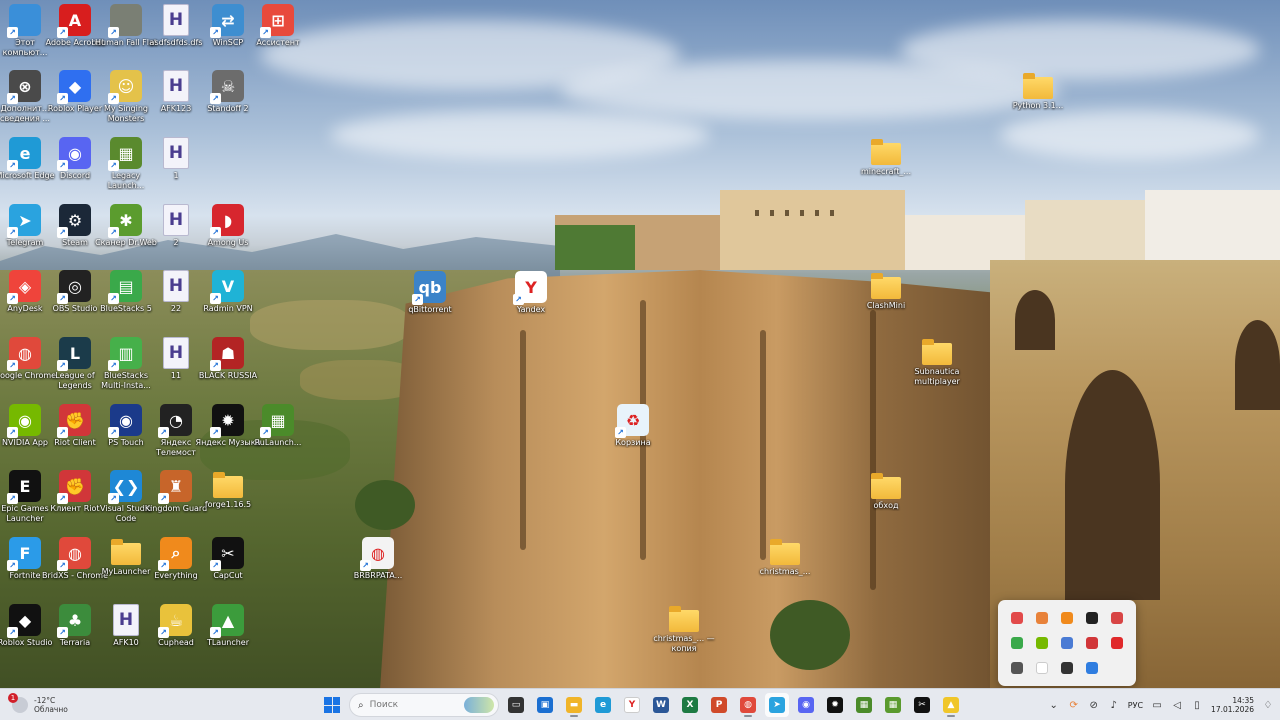 This screenshot has height=720, width=1280. I want to click on taskbar-app-button: ◉, so click(806, 705).